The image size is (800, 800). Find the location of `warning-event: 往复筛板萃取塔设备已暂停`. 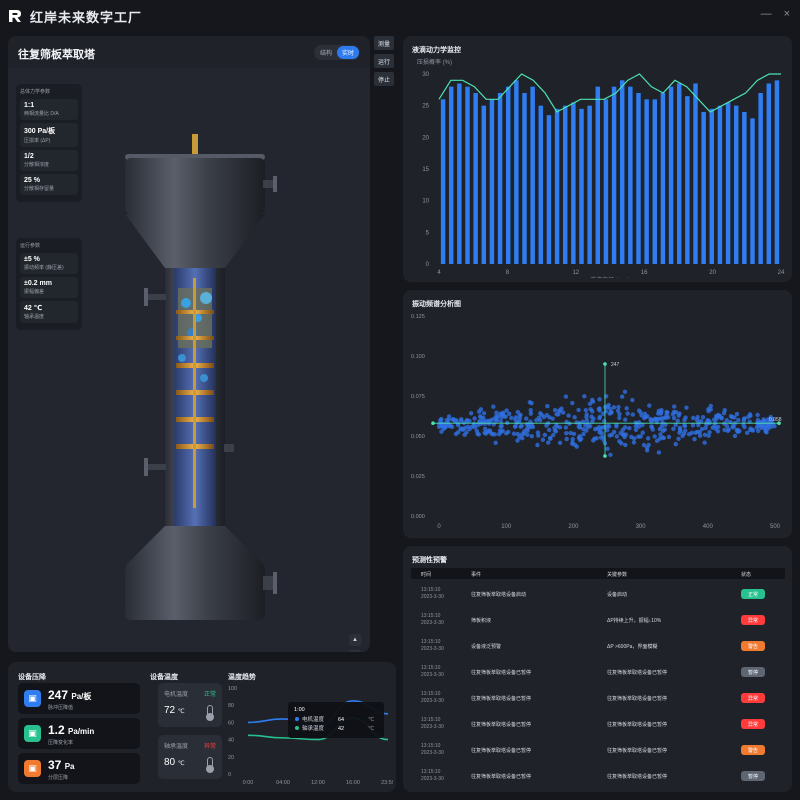

warning-event: 往复筛板萃取塔设备已暂停 is located at coordinates (501, 777).